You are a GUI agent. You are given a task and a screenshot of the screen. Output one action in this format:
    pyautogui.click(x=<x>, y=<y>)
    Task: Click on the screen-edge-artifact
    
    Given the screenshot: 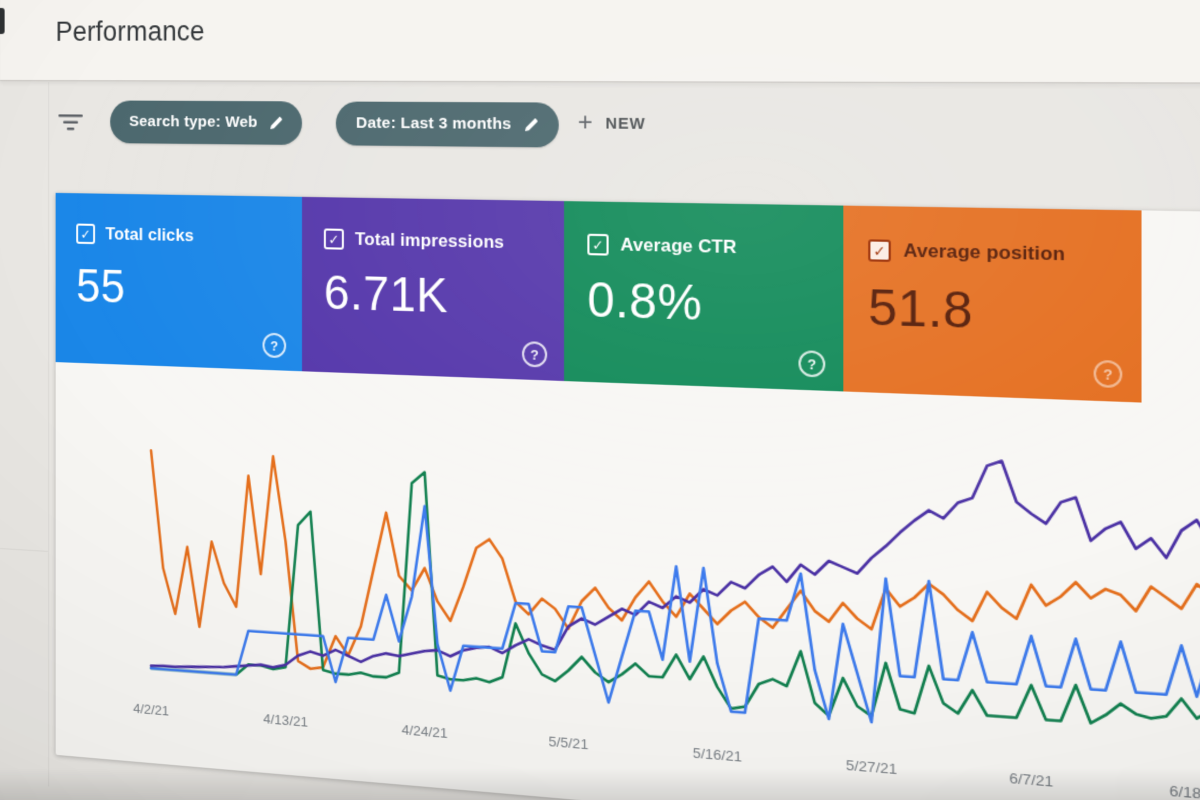 What is the action you would take?
    pyautogui.click(x=2, y=21)
    